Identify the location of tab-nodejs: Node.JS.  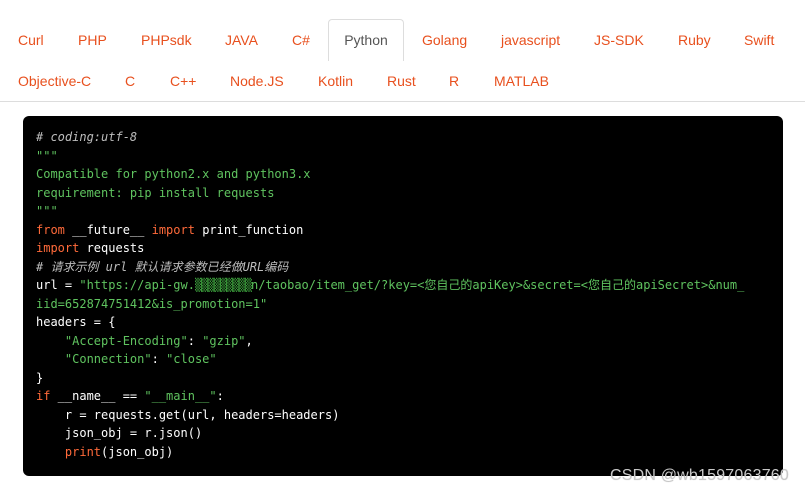
(257, 80).